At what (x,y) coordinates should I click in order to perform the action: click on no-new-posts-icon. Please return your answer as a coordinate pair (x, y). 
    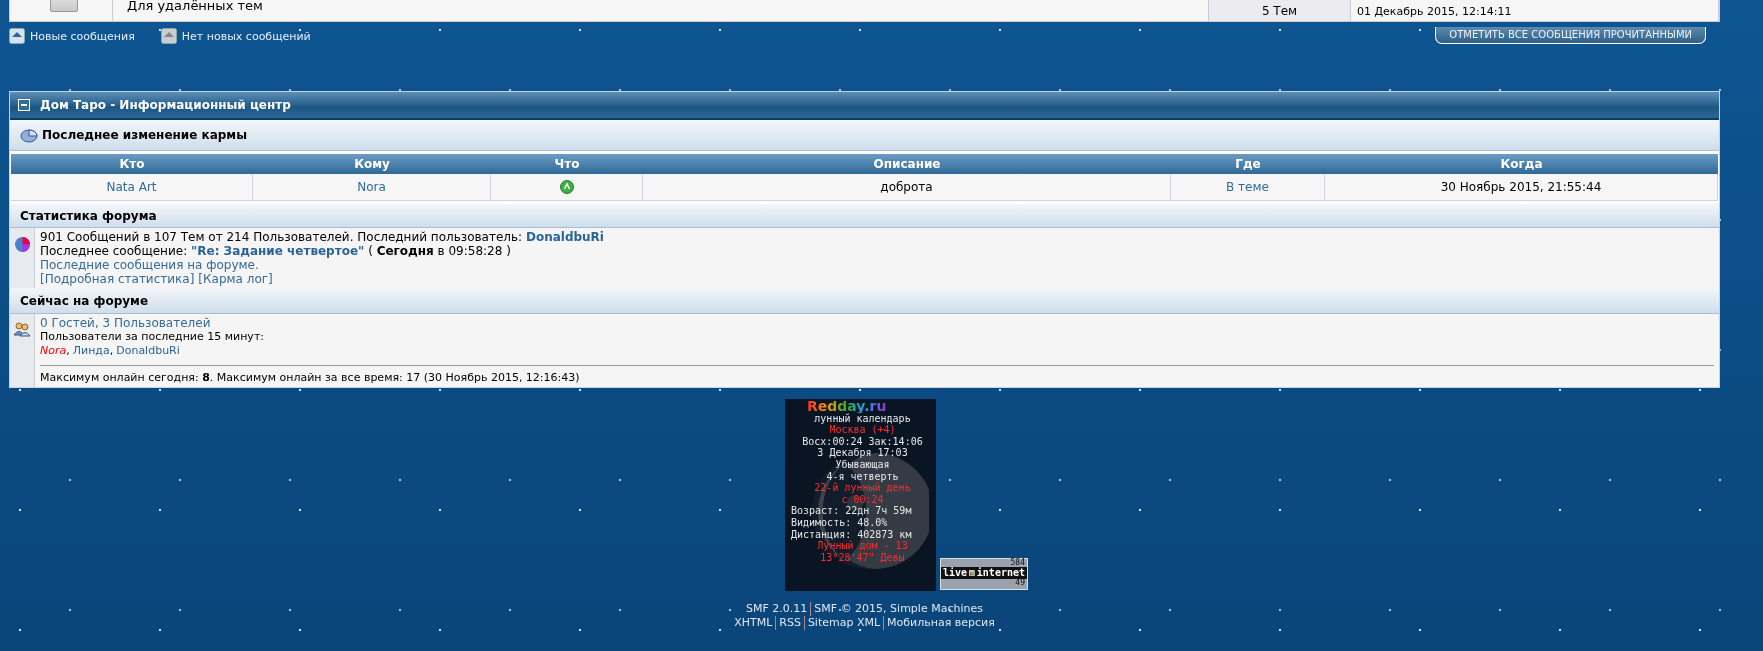
    Looking at the image, I should click on (168, 36).